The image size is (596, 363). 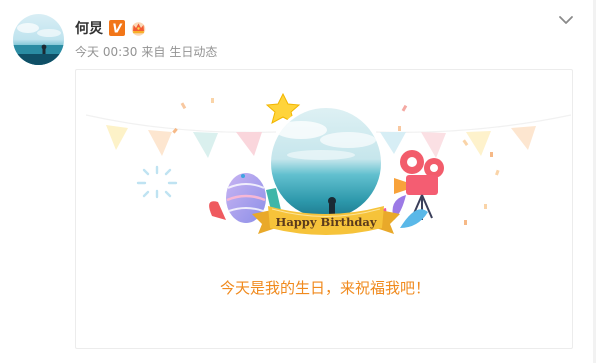 I want to click on author-row: 何炅 V, so click(x=111, y=28).